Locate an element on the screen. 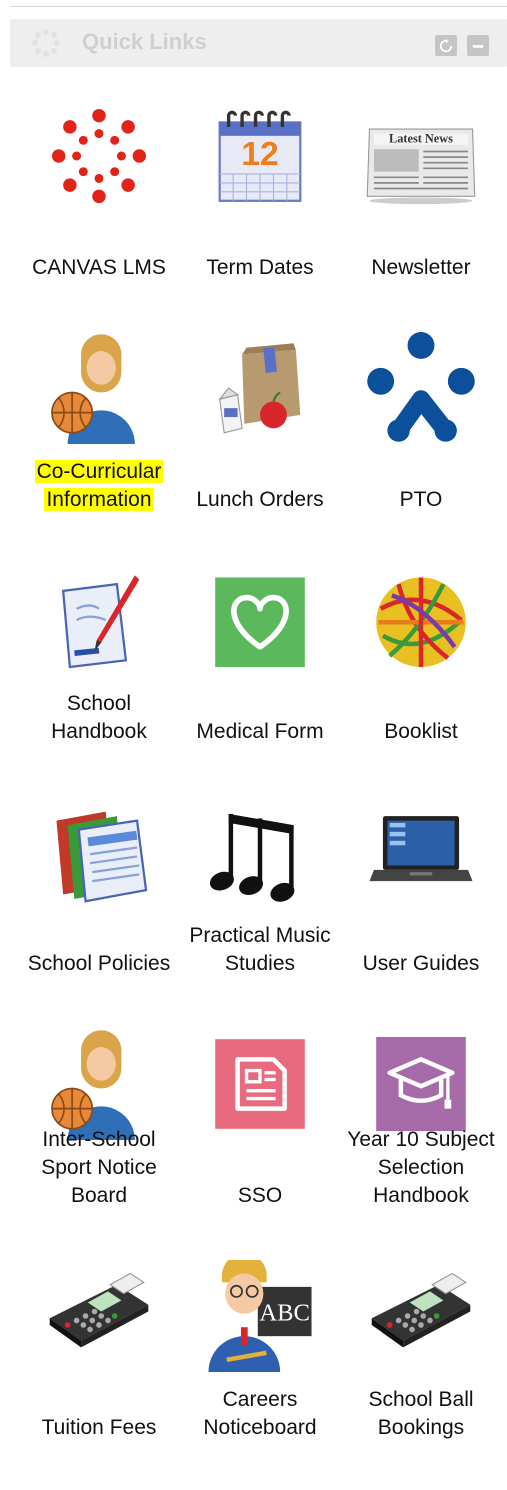 The image size is (507, 1490). quick-link-booklist: Booklist is located at coordinates (421, 672).